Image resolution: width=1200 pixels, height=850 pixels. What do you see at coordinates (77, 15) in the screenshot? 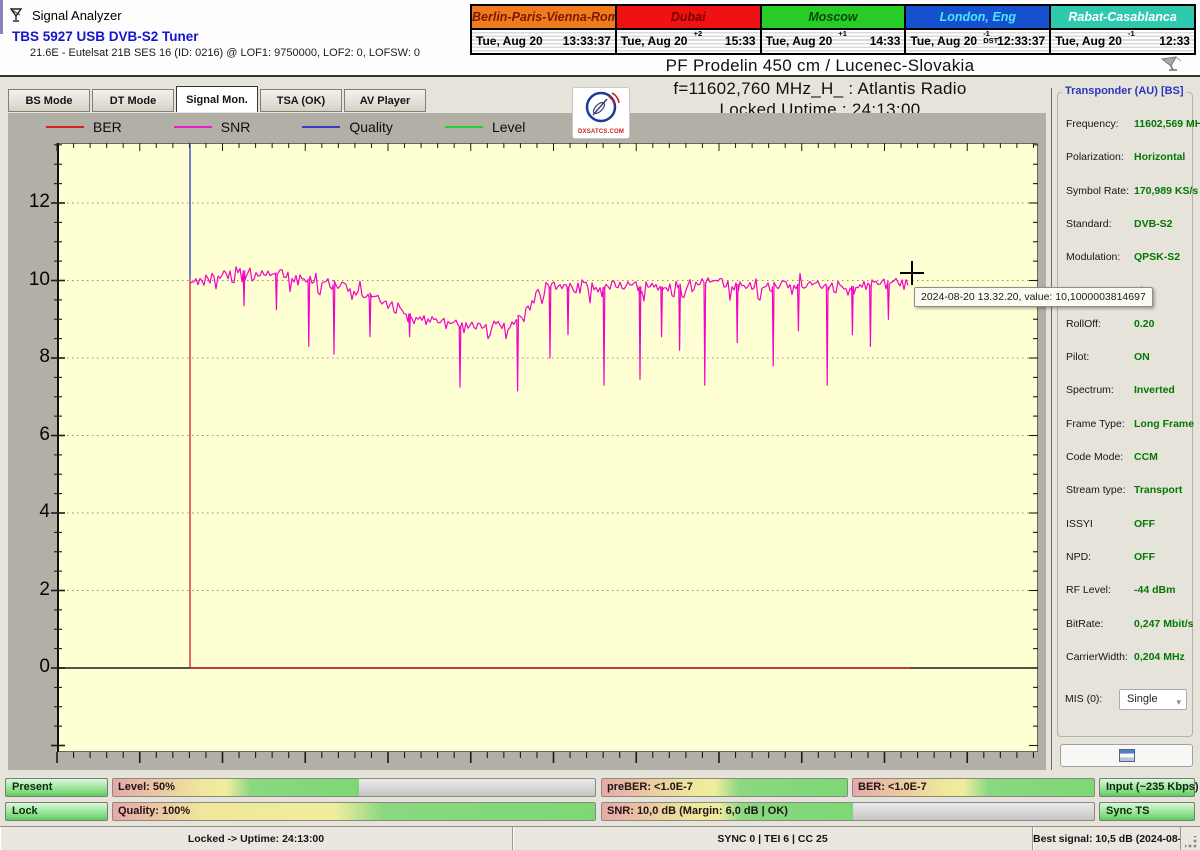
I see `window-title: Signal Analyzer` at bounding box center [77, 15].